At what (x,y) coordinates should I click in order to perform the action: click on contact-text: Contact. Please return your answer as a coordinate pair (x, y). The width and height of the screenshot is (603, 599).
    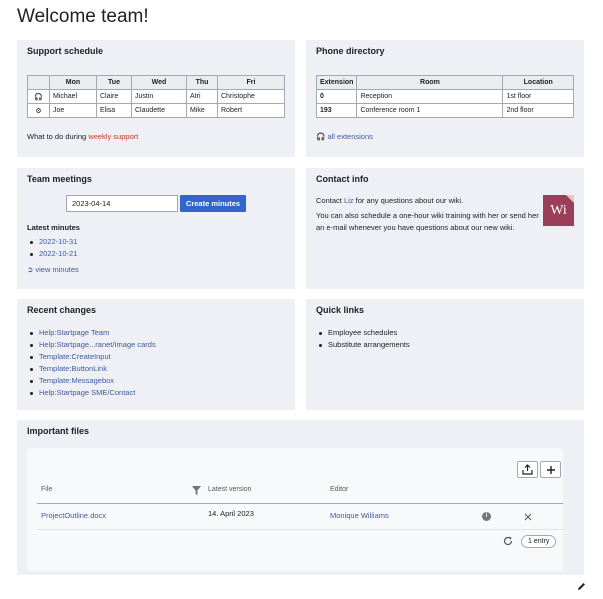
    Looking at the image, I should click on (330, 200).